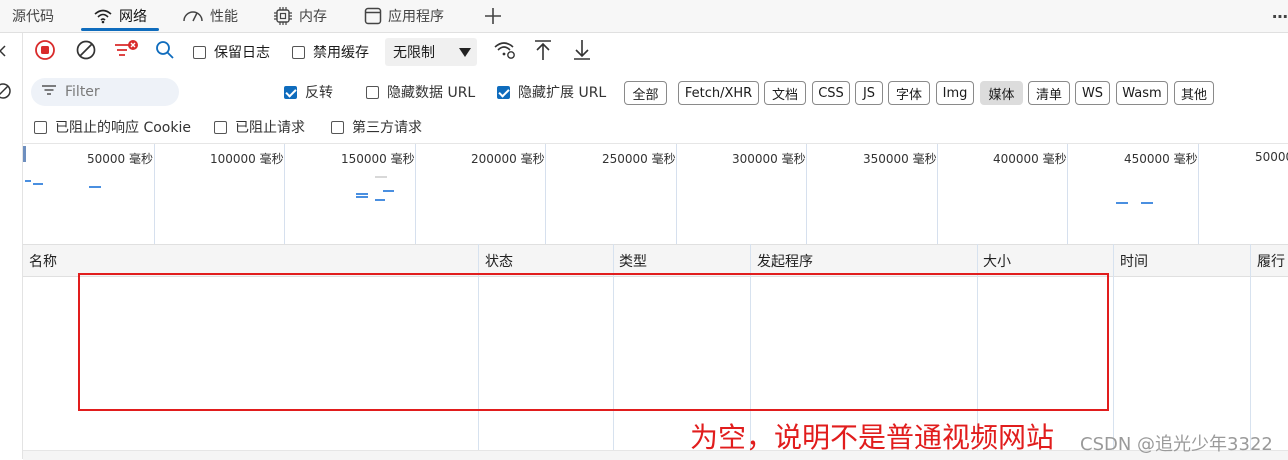 Image resolution: width=1288 pixels, height=460 pixels. Describe the element at coordinates (193, 16) in the screenshot. I see `performance-icon` at that location.